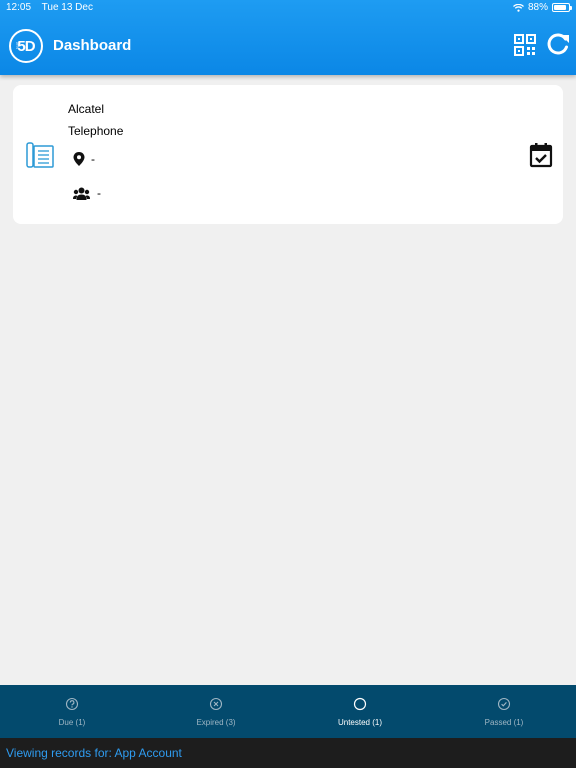  Describe the element at coordinates (72, 722) in the screenshot. I see `tab-due-label: Due (1)` at that location.